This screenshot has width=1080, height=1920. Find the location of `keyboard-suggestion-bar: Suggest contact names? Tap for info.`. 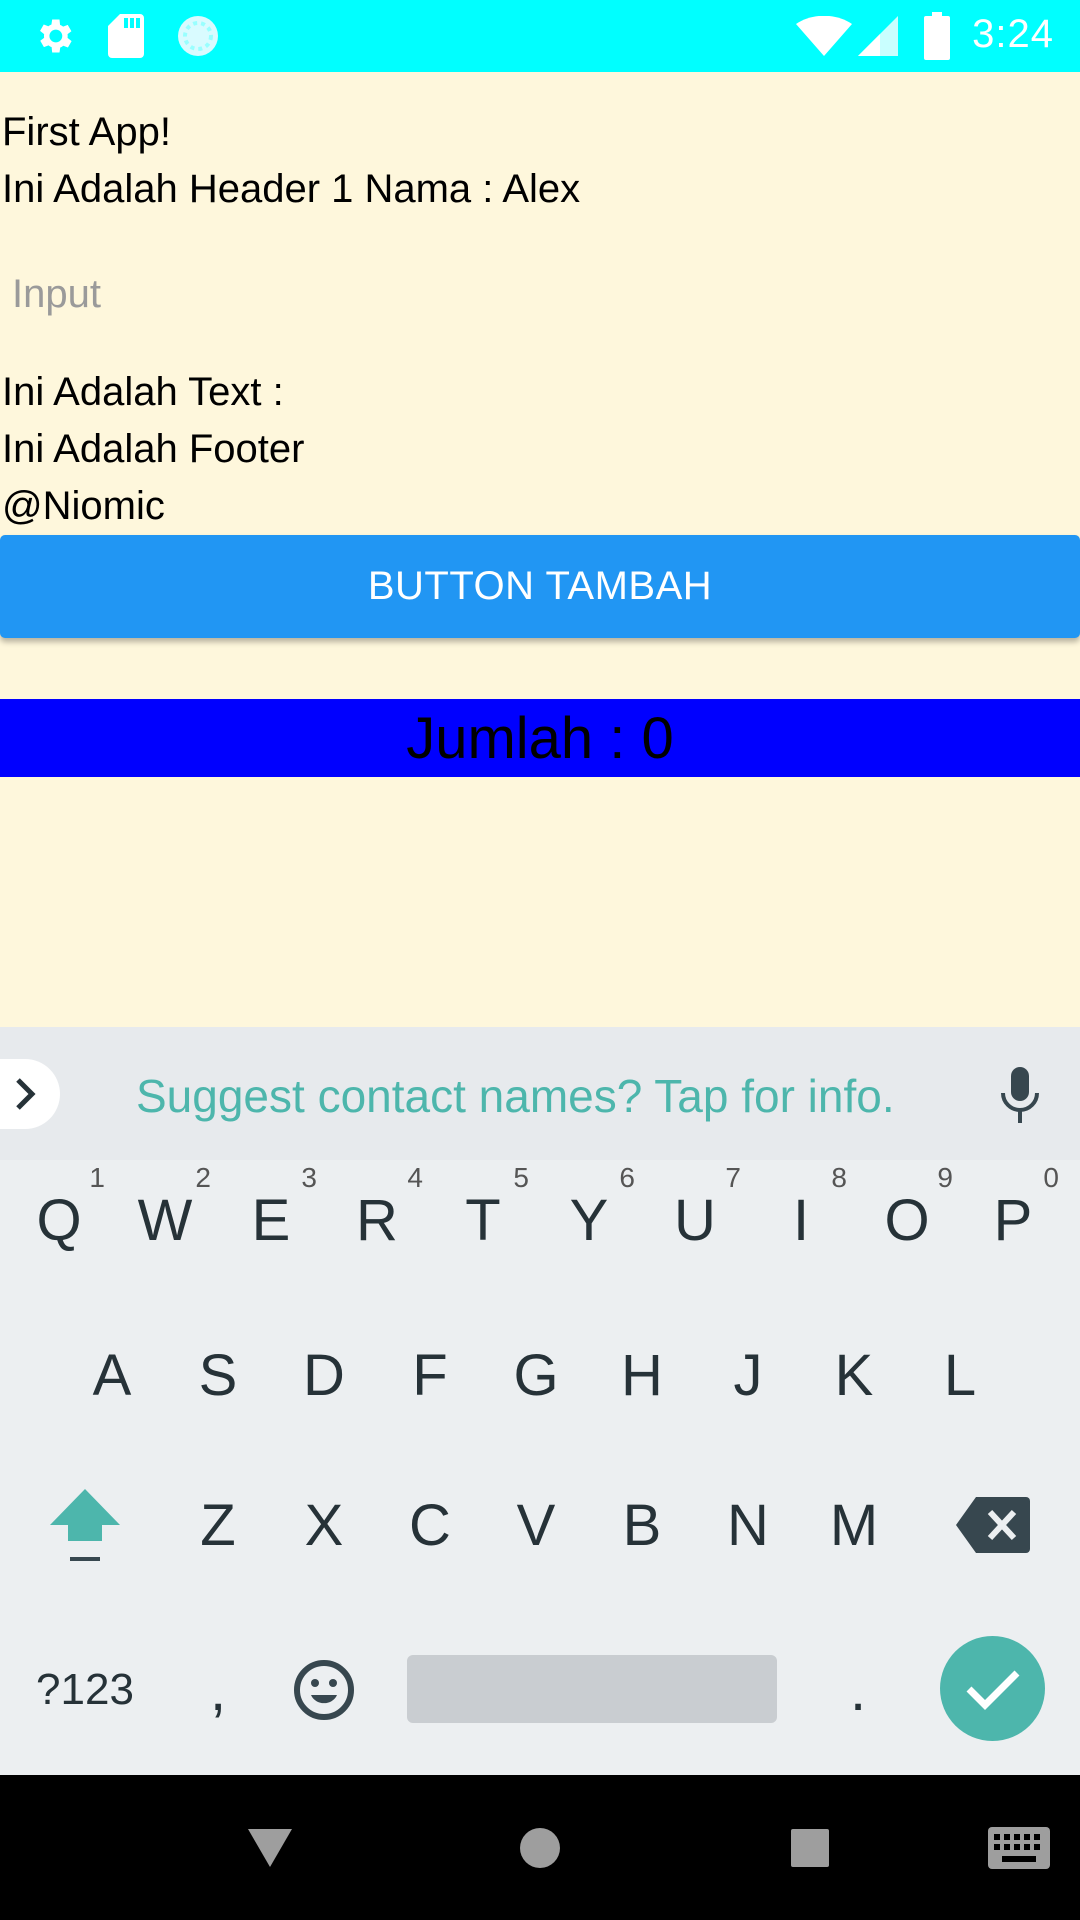

keyboard-suggestion-bar: Suggest contact names? Tap for info. is located at coordinates (540, 1093).